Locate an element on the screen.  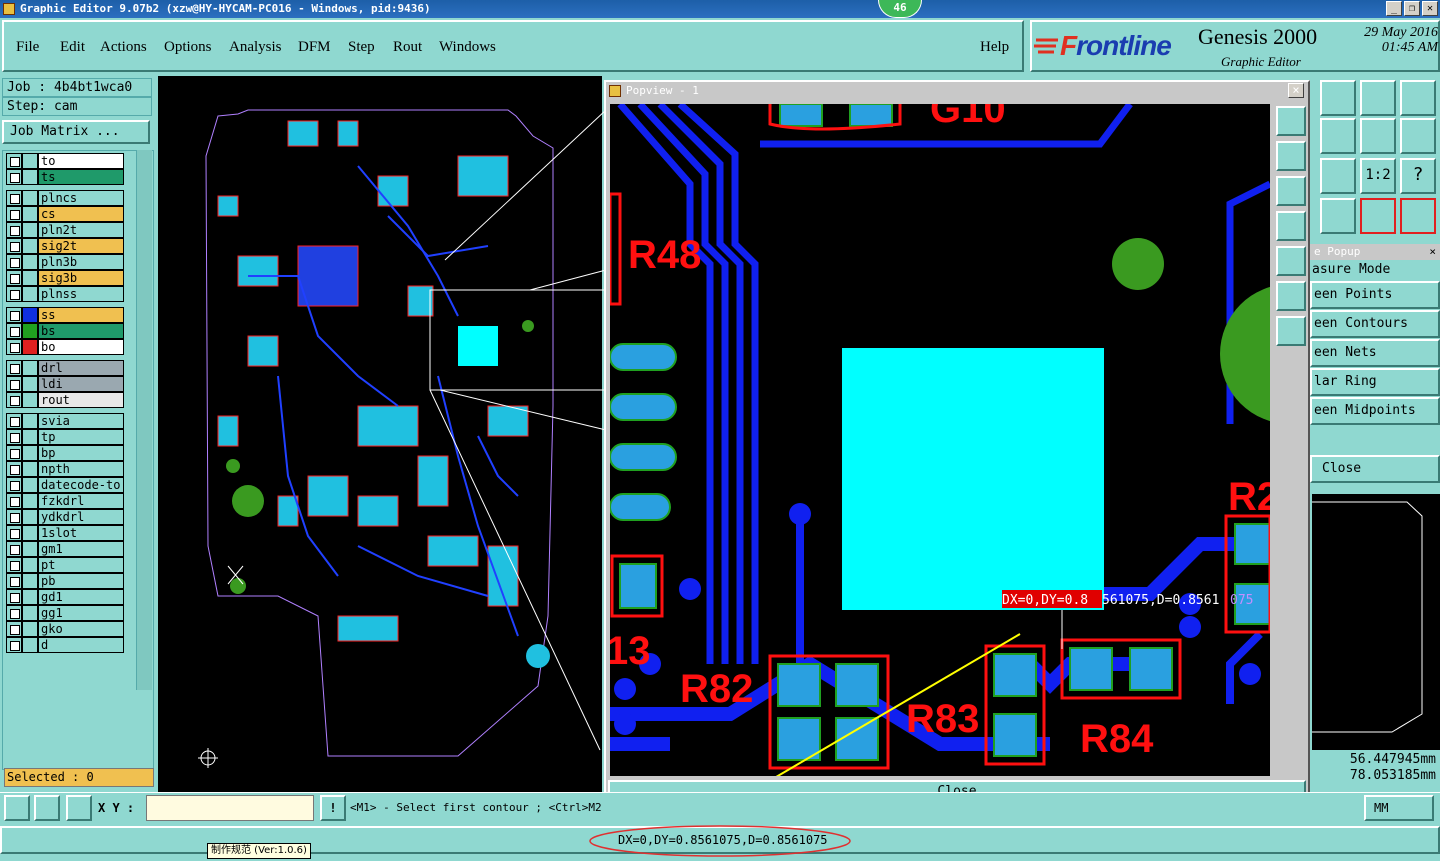
layer-row: datecode-to is located at coordinates (65, 485).